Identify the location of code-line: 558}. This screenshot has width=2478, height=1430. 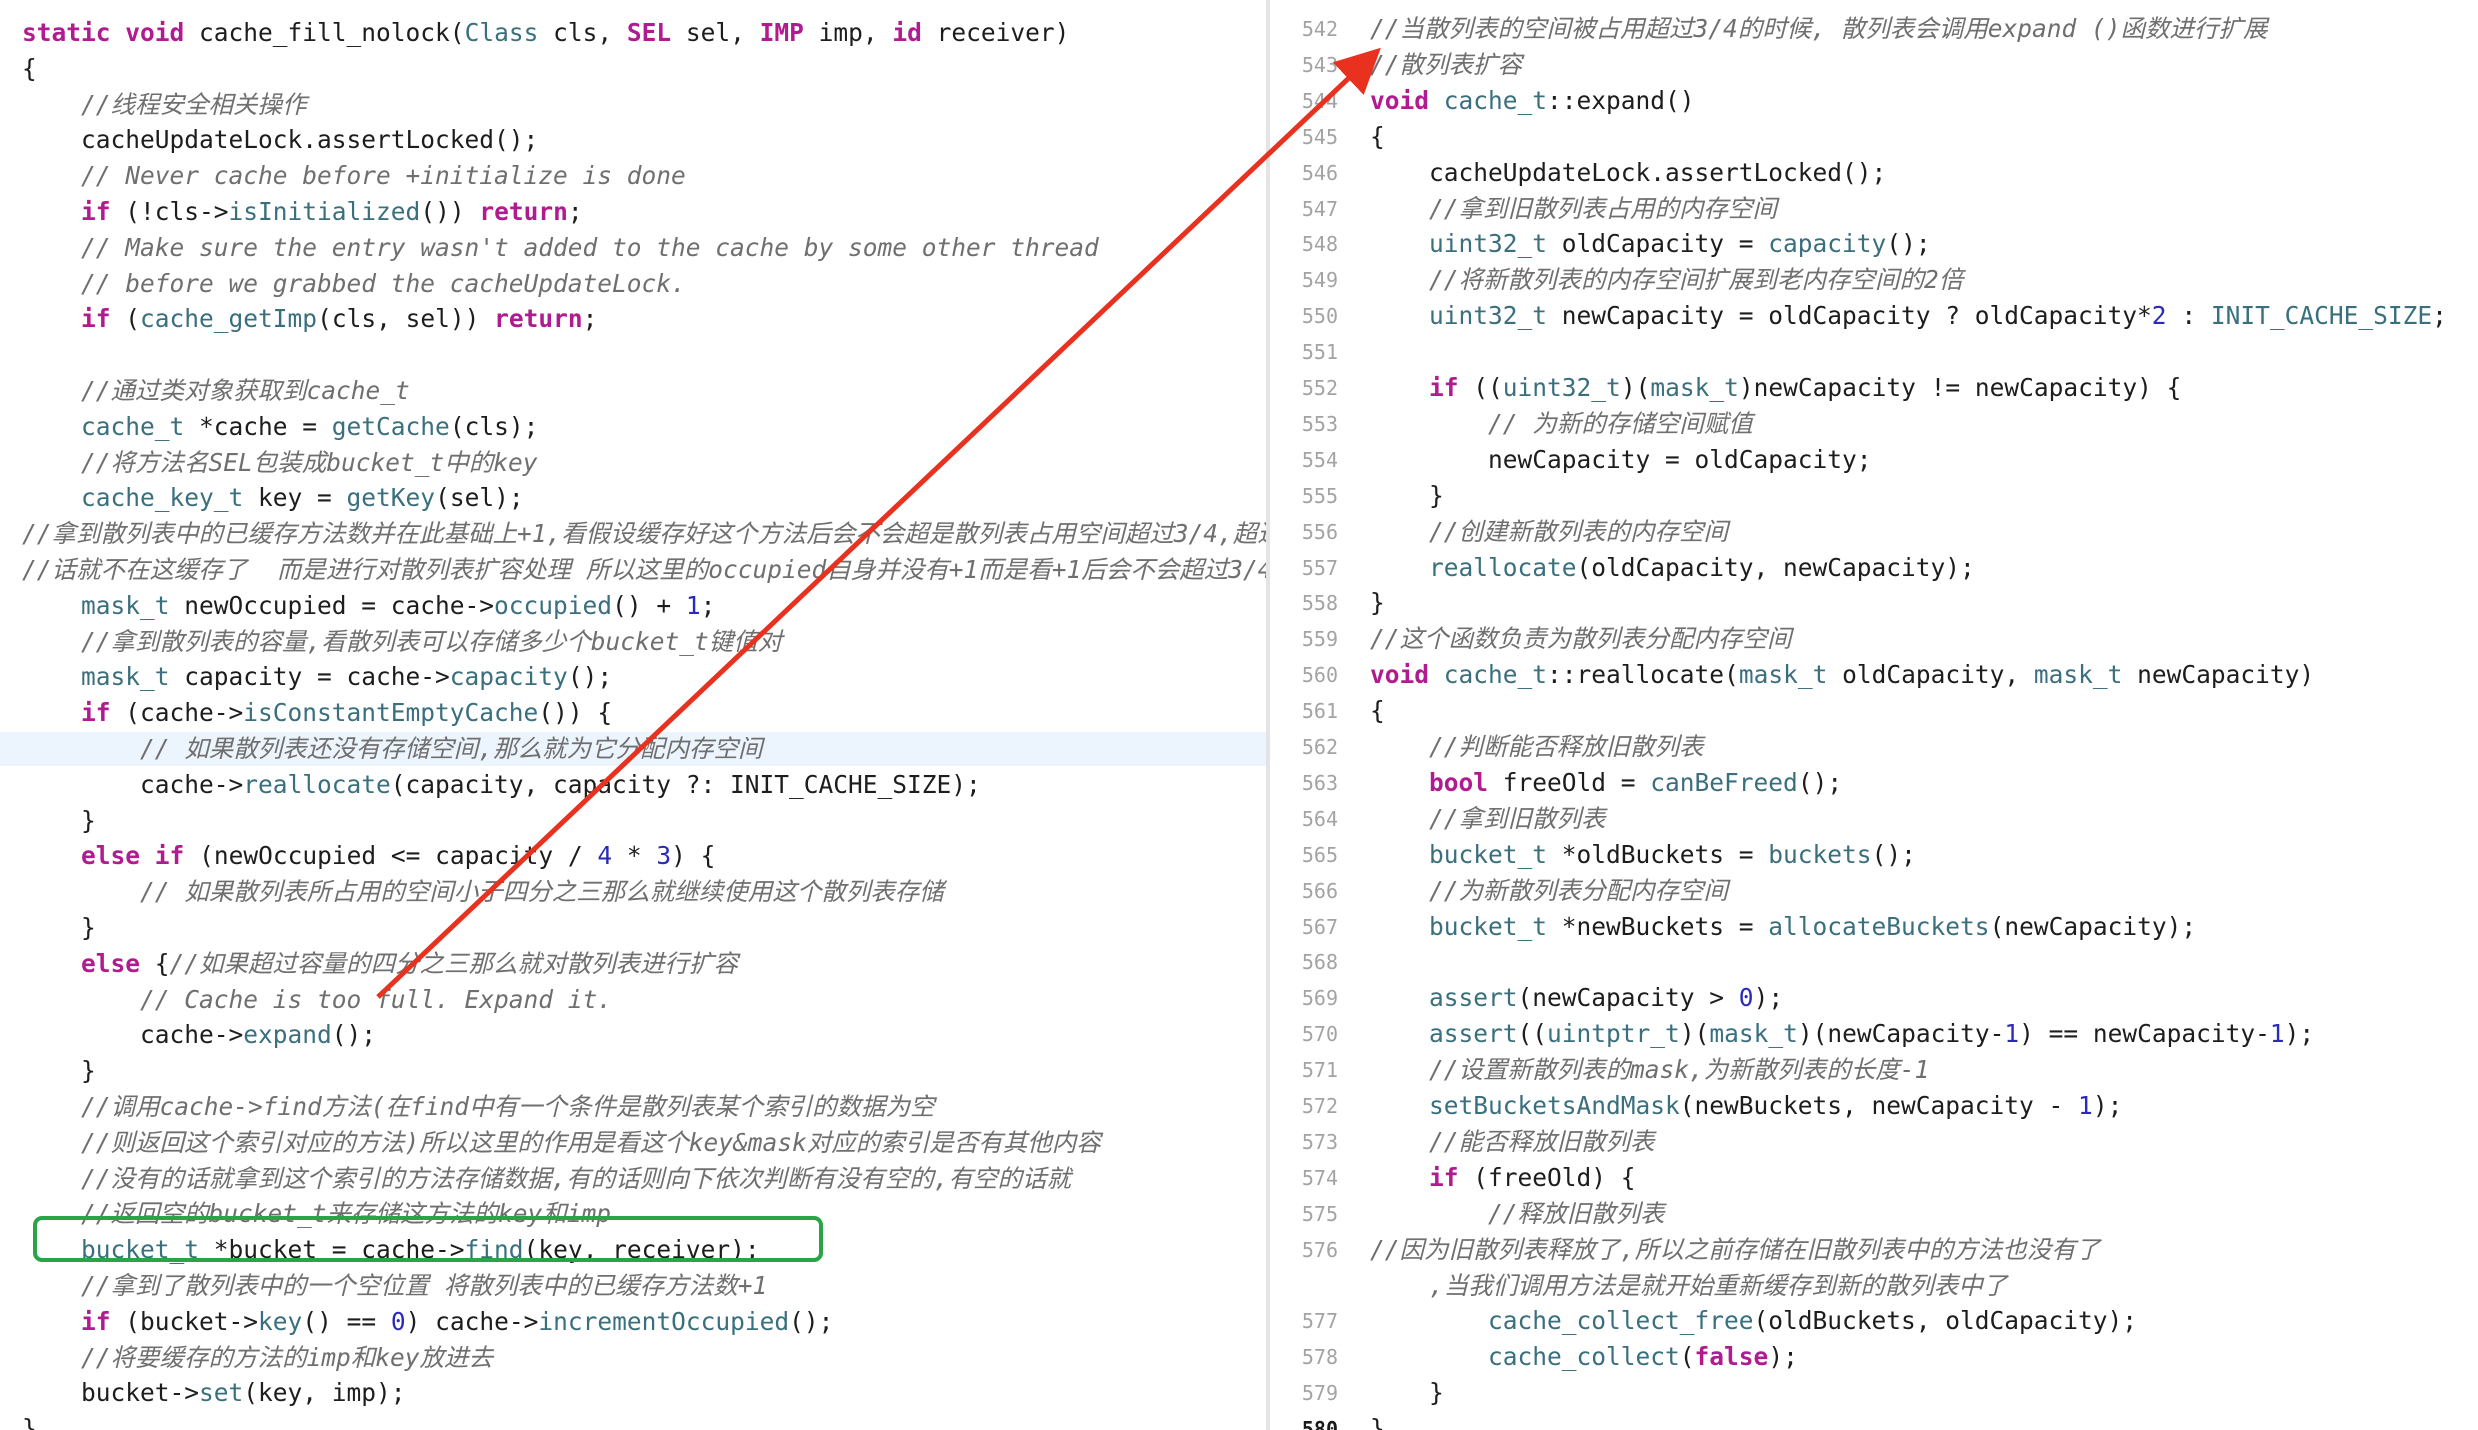
(1874, 603).